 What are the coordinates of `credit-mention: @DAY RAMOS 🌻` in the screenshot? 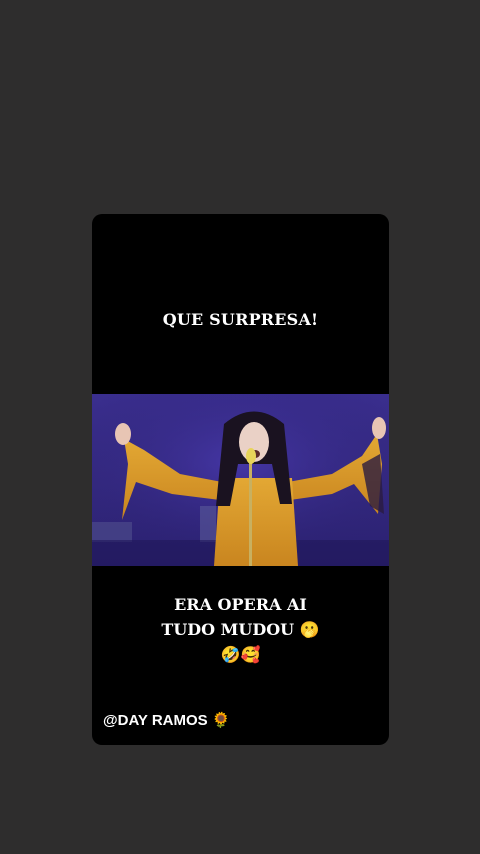 It's located at (166, 720).